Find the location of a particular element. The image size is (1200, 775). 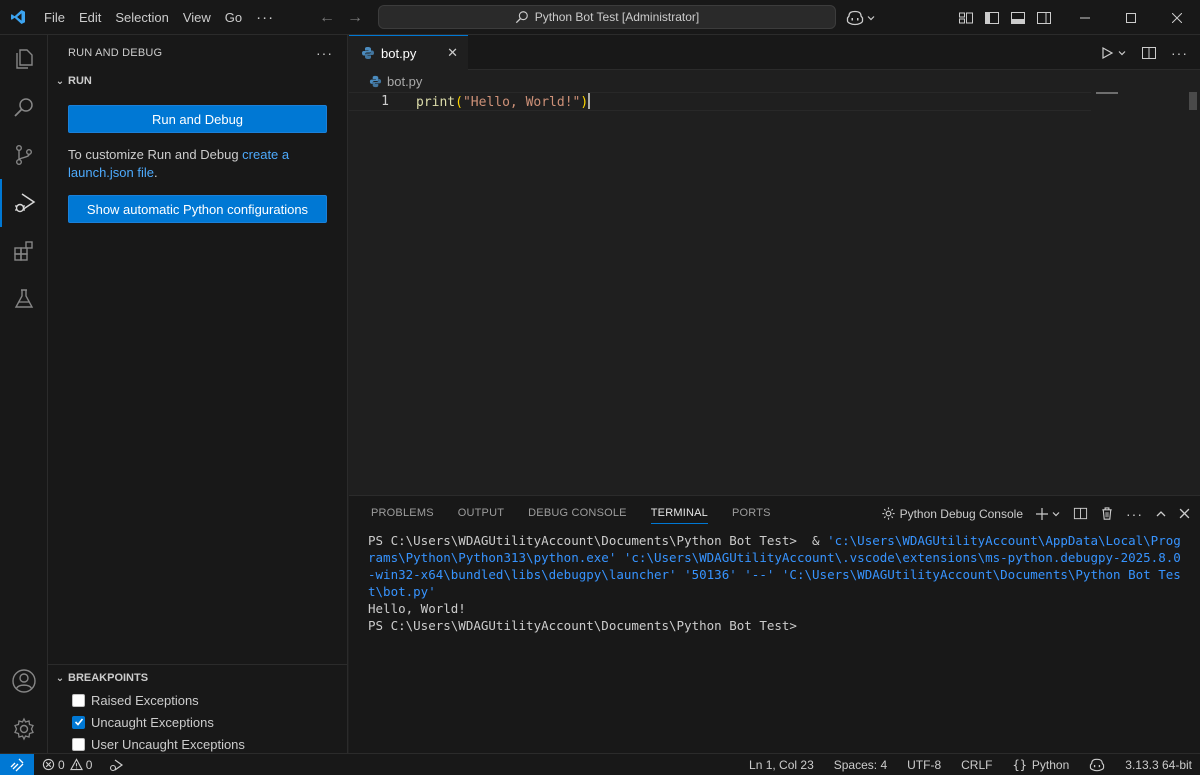

editor-more-button: ··· is located at coordinates (1179, 53).